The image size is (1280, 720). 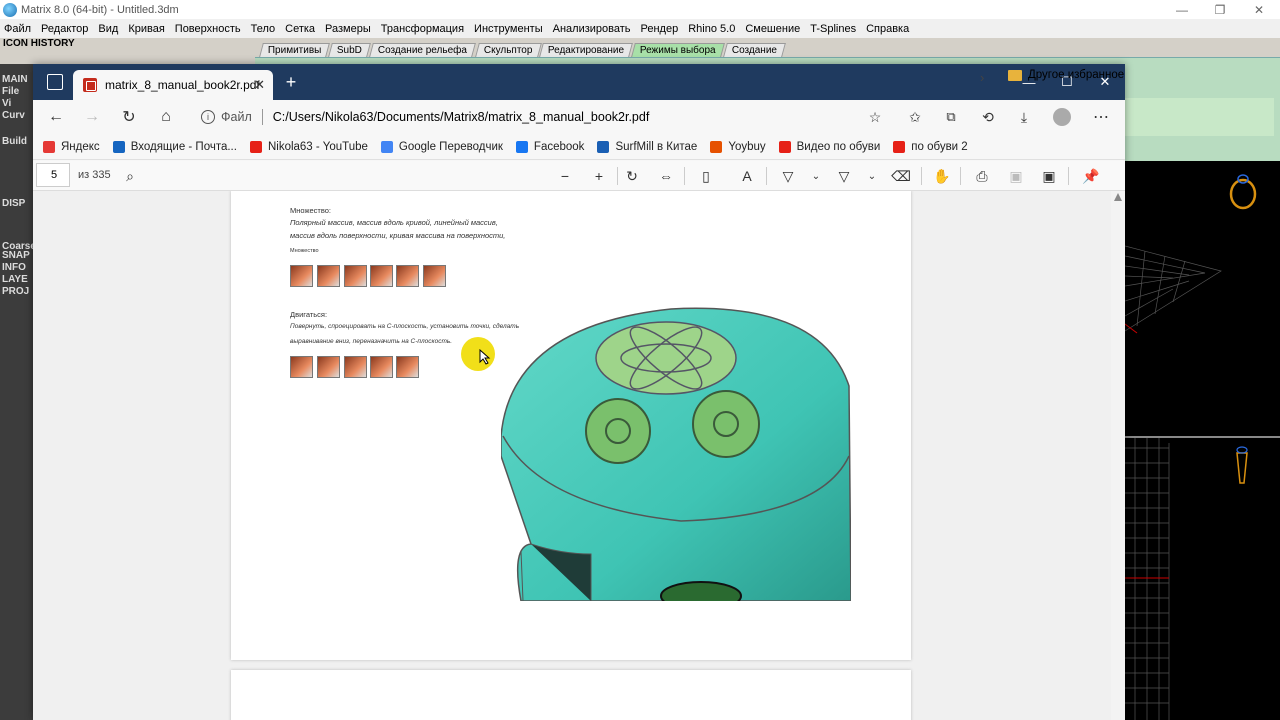 What do you see at coordinates (899, 146) in the screenshot?
I see `bookmark-favicon-icon` at bounding box center [899, 146].